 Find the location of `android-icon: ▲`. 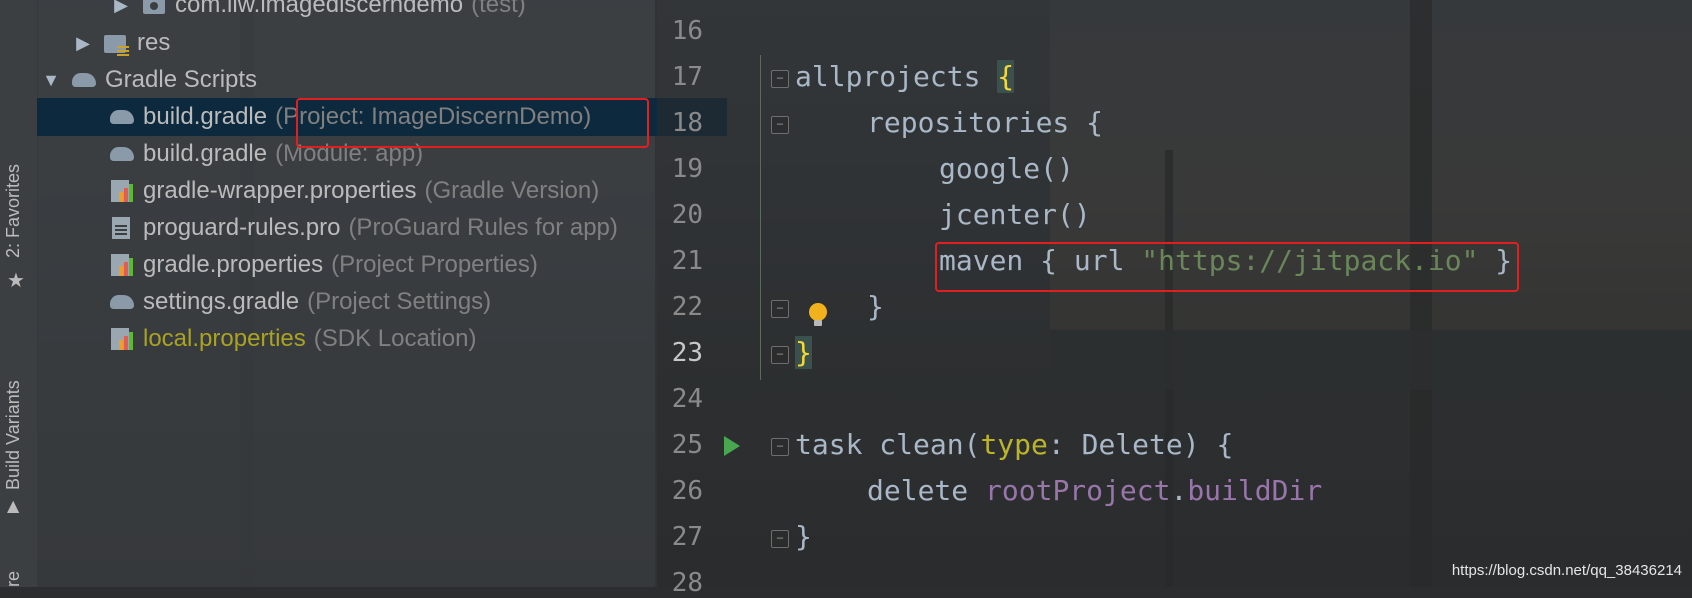

android-icon: ▲ is located at coordinates (13, 505).